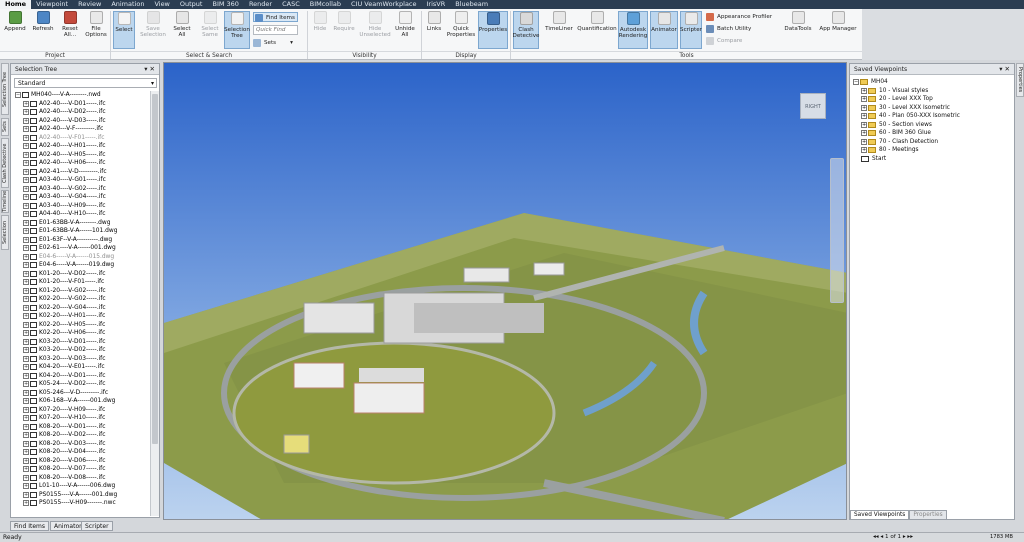 The height and width of the screenshot is (542, 1024). What do you see at coordinates (880, 515) in the screenshot?
I see `tab-saved-viewpoints: Saved Viewpoints` at bounding box center [880, 515].